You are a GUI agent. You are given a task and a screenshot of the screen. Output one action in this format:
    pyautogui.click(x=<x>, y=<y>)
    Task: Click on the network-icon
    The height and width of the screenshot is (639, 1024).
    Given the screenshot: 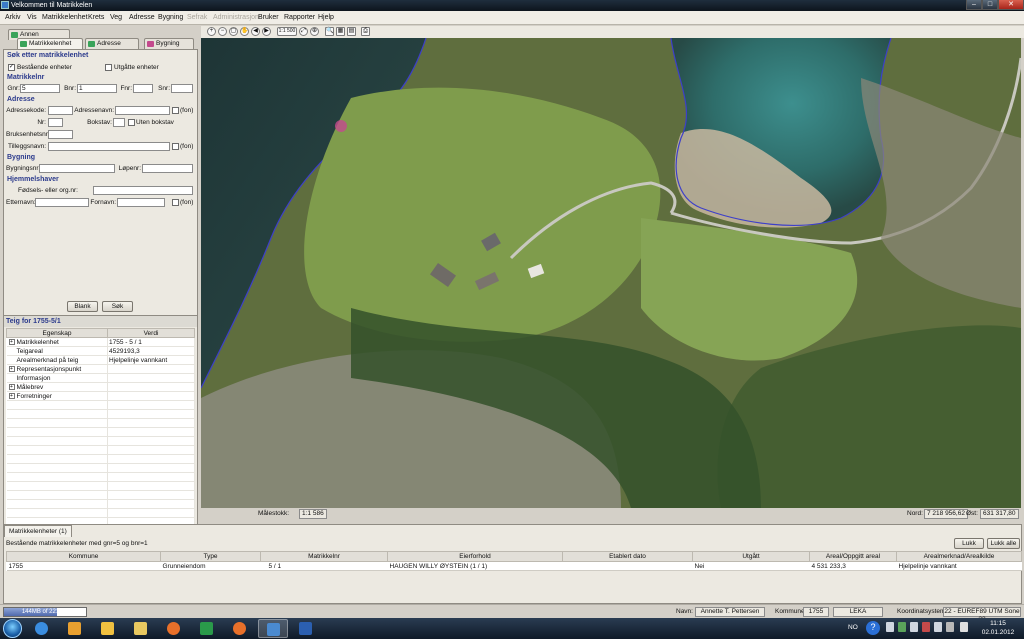 What is the action you would take?
    pyautogui.click(x=938, y=627)
    